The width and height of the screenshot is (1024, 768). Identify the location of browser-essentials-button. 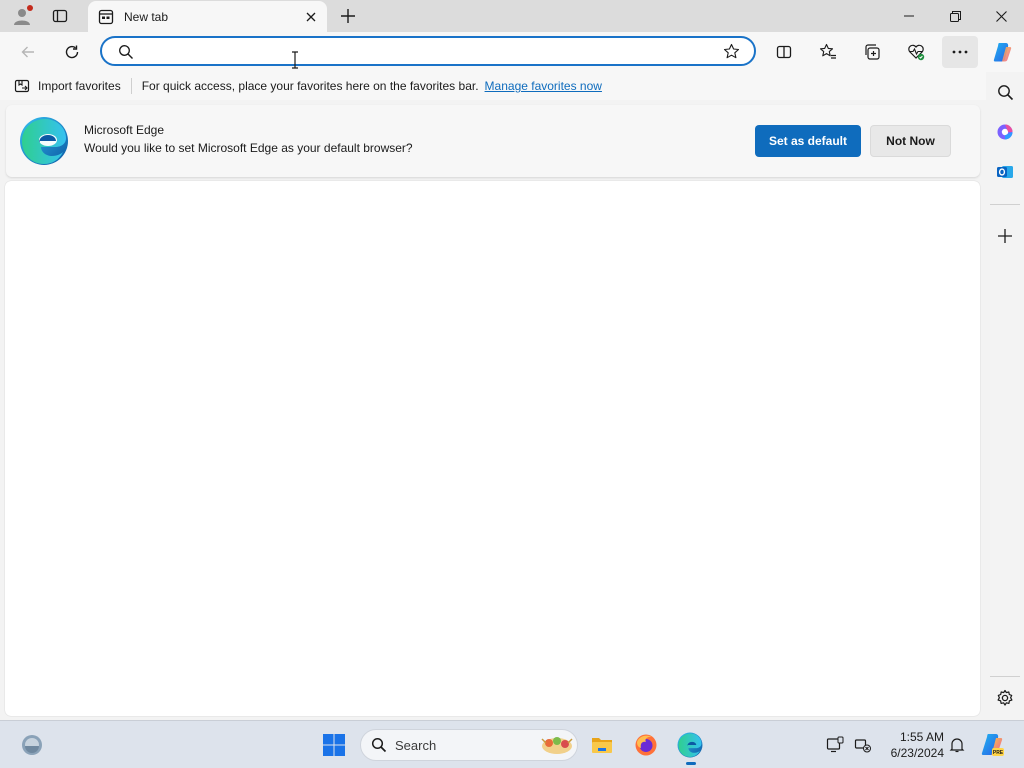
(916, 52).